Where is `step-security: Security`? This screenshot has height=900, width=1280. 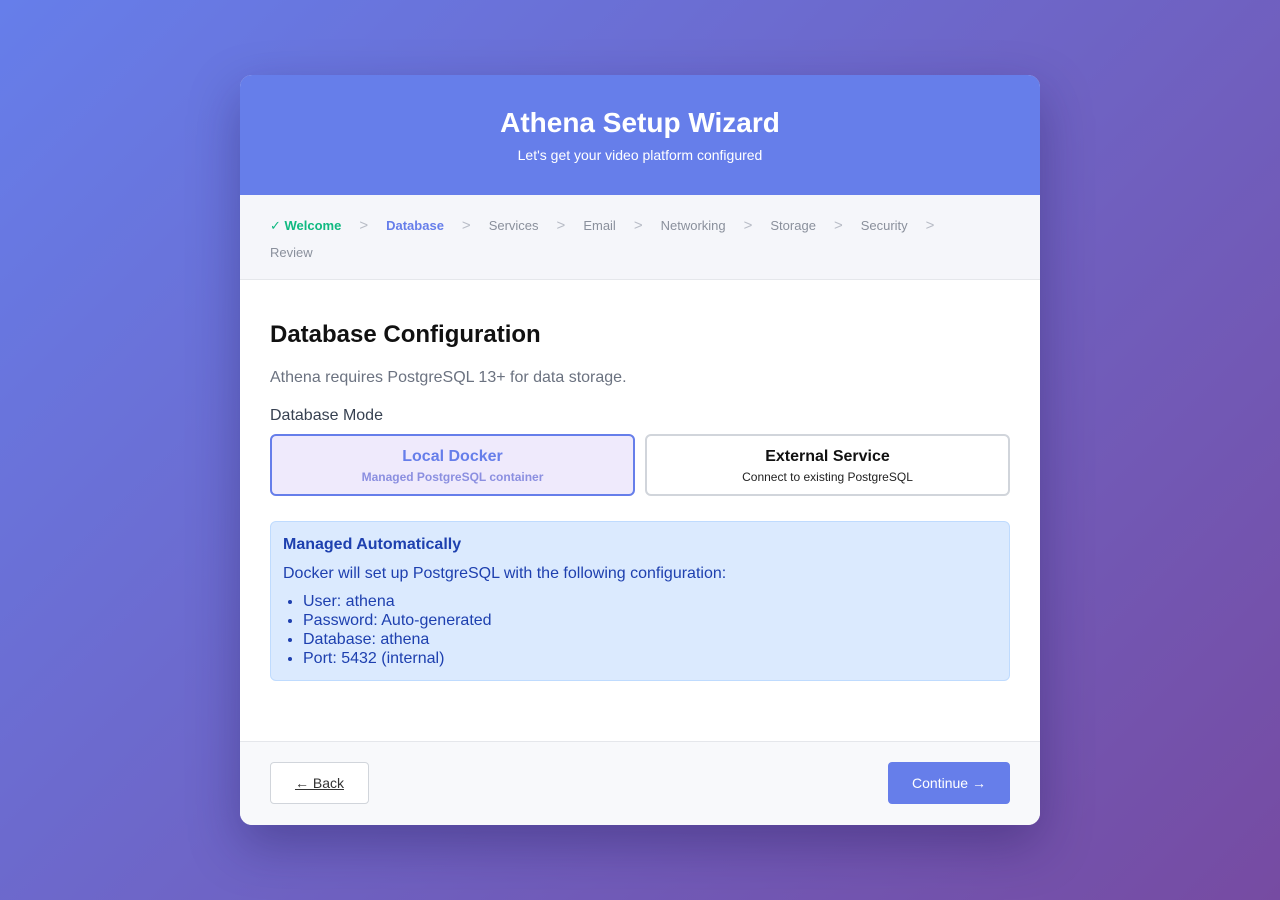 step-security: Security is located at coordinates (884, 225).